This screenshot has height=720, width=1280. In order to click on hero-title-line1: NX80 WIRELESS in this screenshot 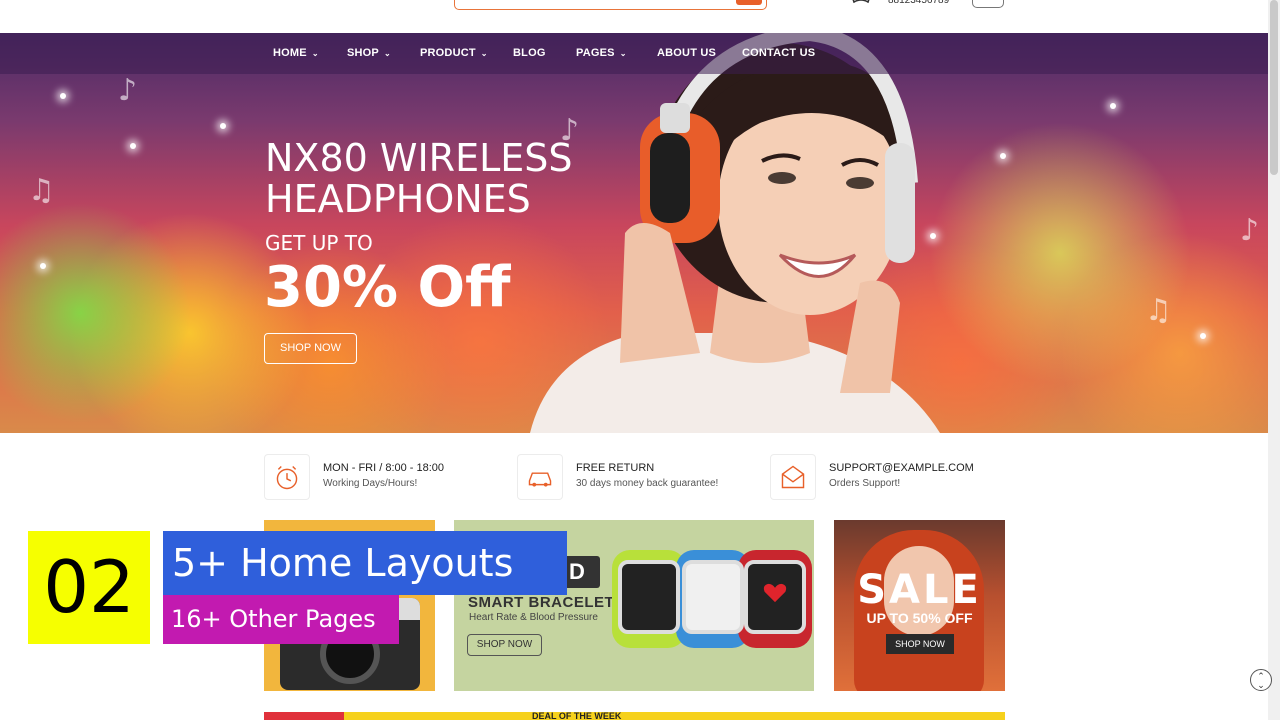, I will do `click(419, 158)`.